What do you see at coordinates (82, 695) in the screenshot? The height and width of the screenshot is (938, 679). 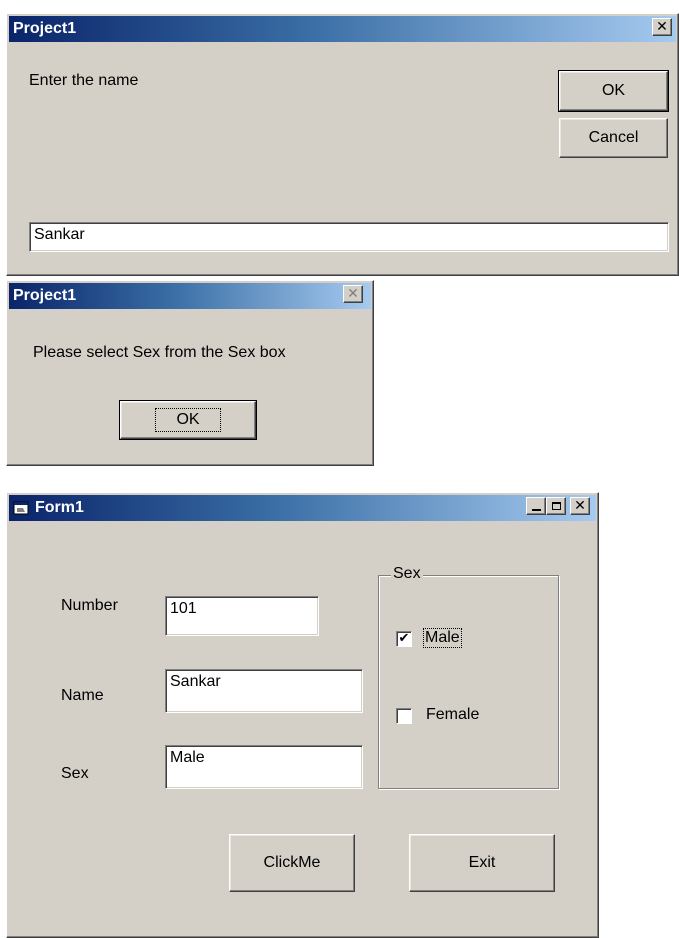 I see `name-label: Name` at bounding box center [82, 695].